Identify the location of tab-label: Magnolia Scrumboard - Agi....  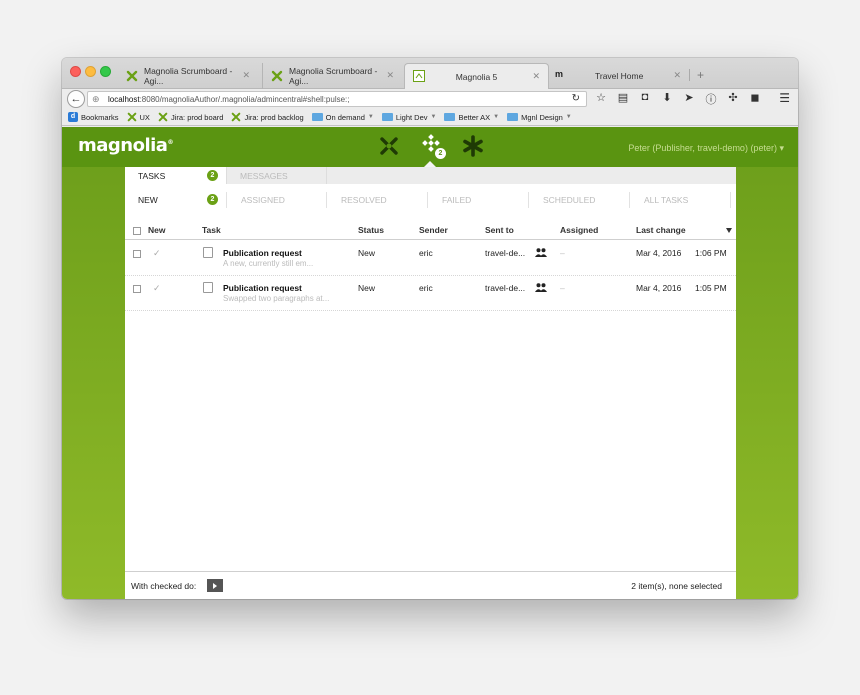
(188, 76).